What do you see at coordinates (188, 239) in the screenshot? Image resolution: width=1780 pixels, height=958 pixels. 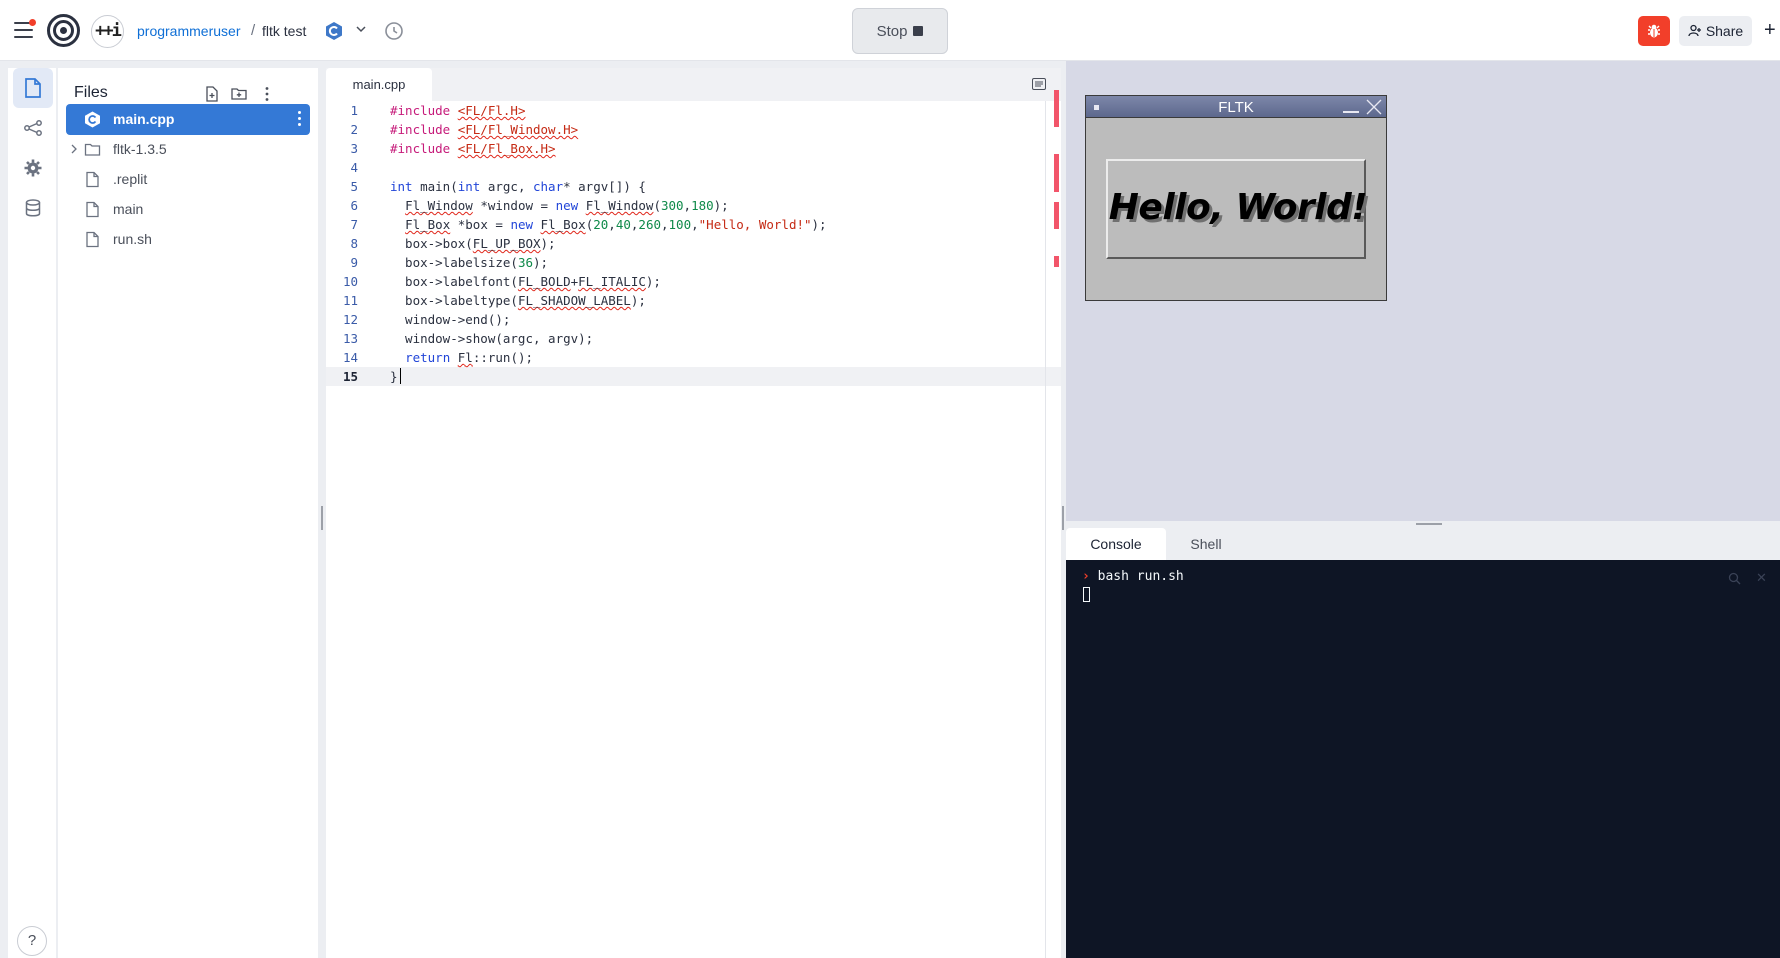 I see `file-item-run-sh: run.sh` at bounding box center [188, 239].